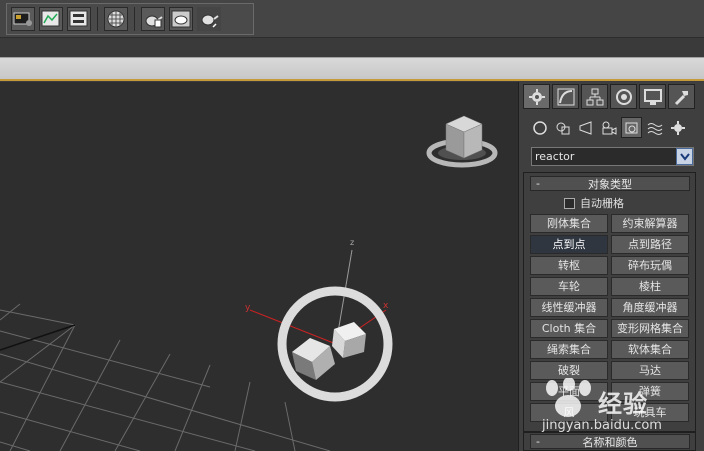 The width and height of the screenshot is (704, 451). What do you see at coordinates (536, 96) in the screenshot?
I see `create-tab-icon` at bounding box center [536, 96].